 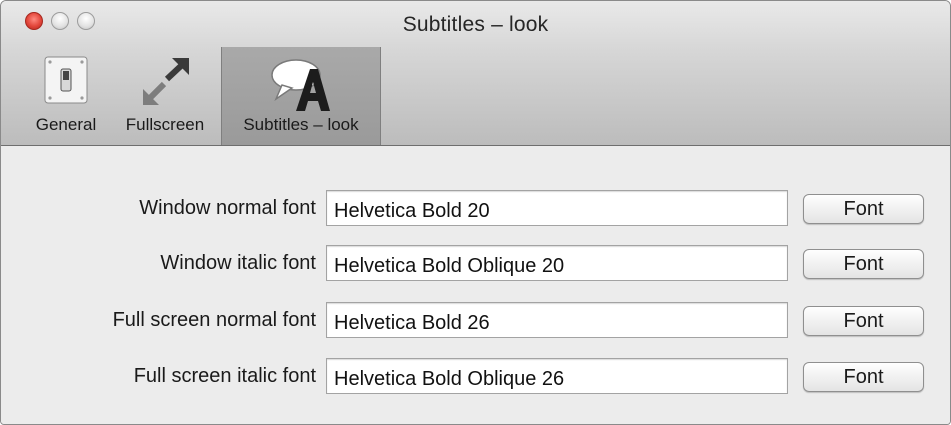 I want to click on toolbar-item-general: General, so click(x=66, y=96).